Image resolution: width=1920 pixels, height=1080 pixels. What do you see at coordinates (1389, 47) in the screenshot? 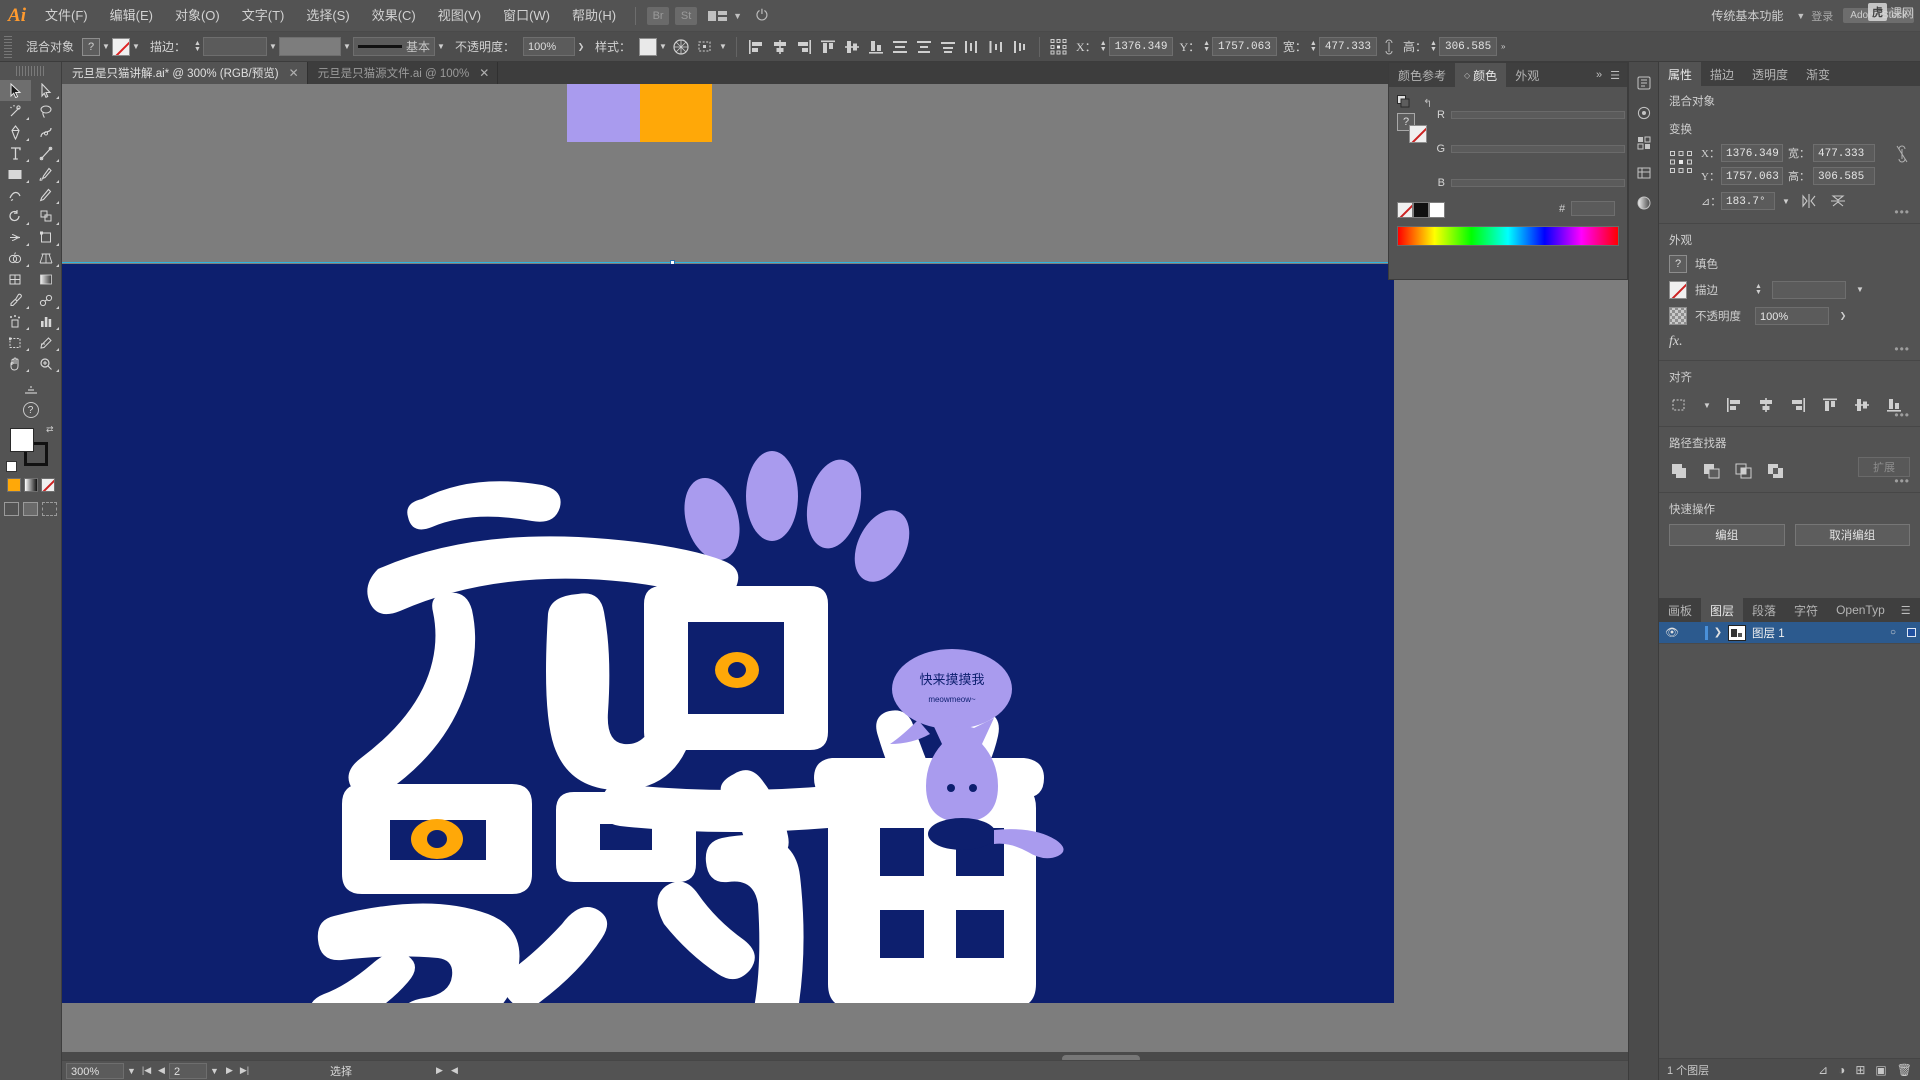
I see `constrain-proportions-icon` at bounding box center [1389, 47].